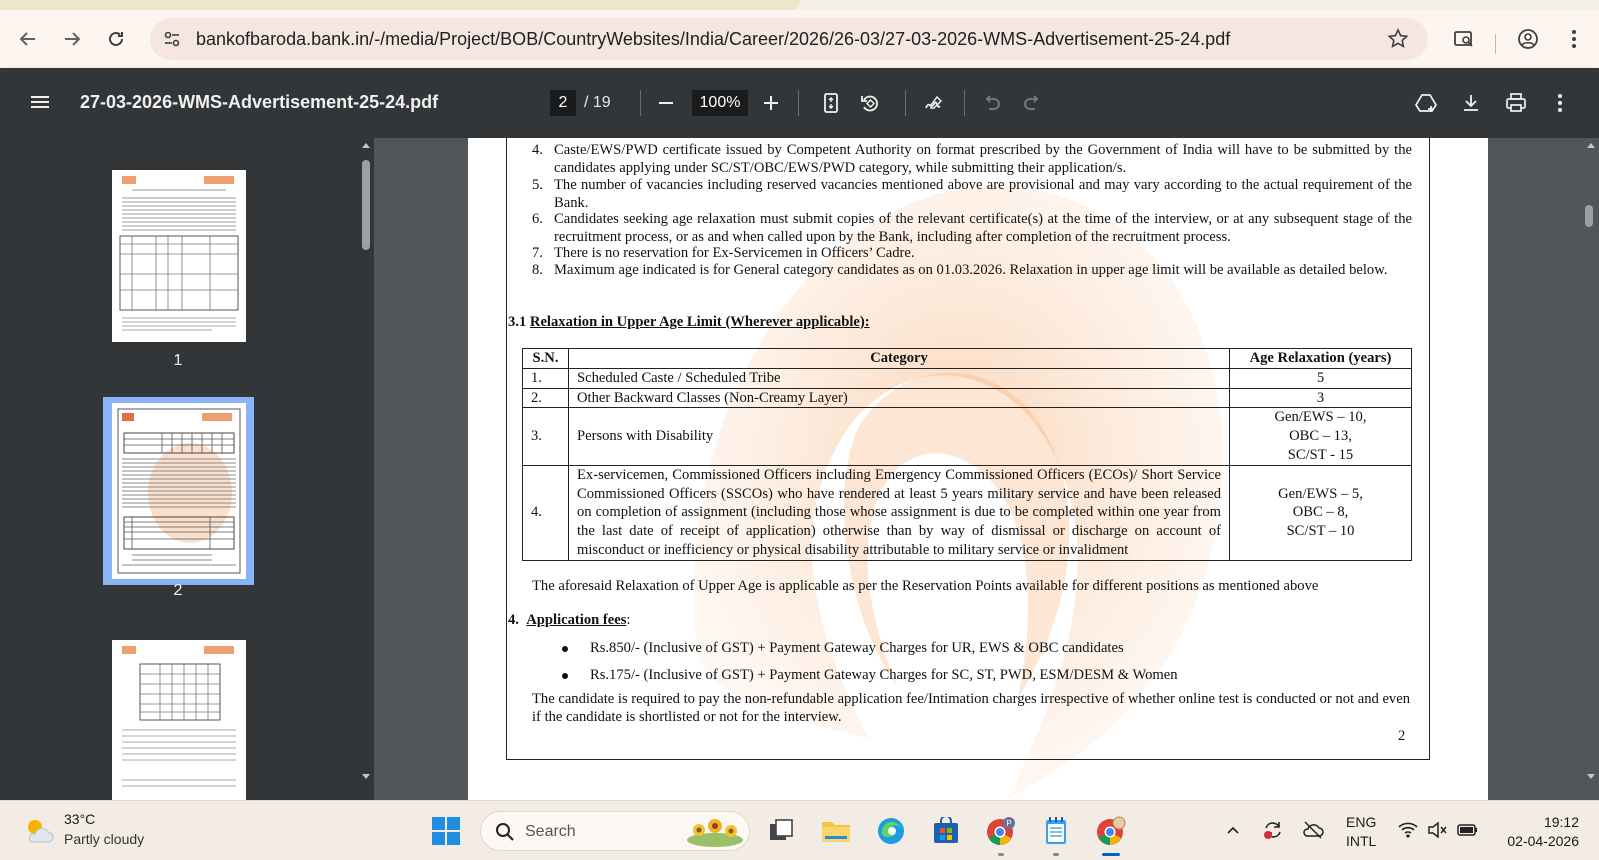  I want to click on age-line: Gen/EWS – 5,, so click(1320, 493).